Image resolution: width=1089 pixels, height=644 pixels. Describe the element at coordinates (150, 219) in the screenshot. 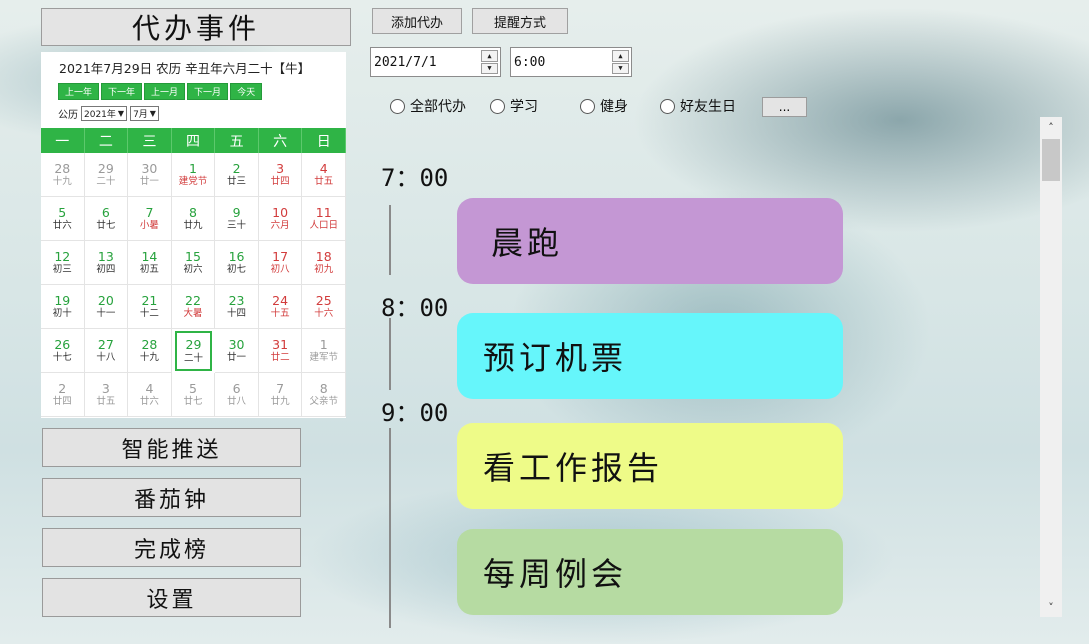

I see `calendar-day: 7 小暑` at that location.